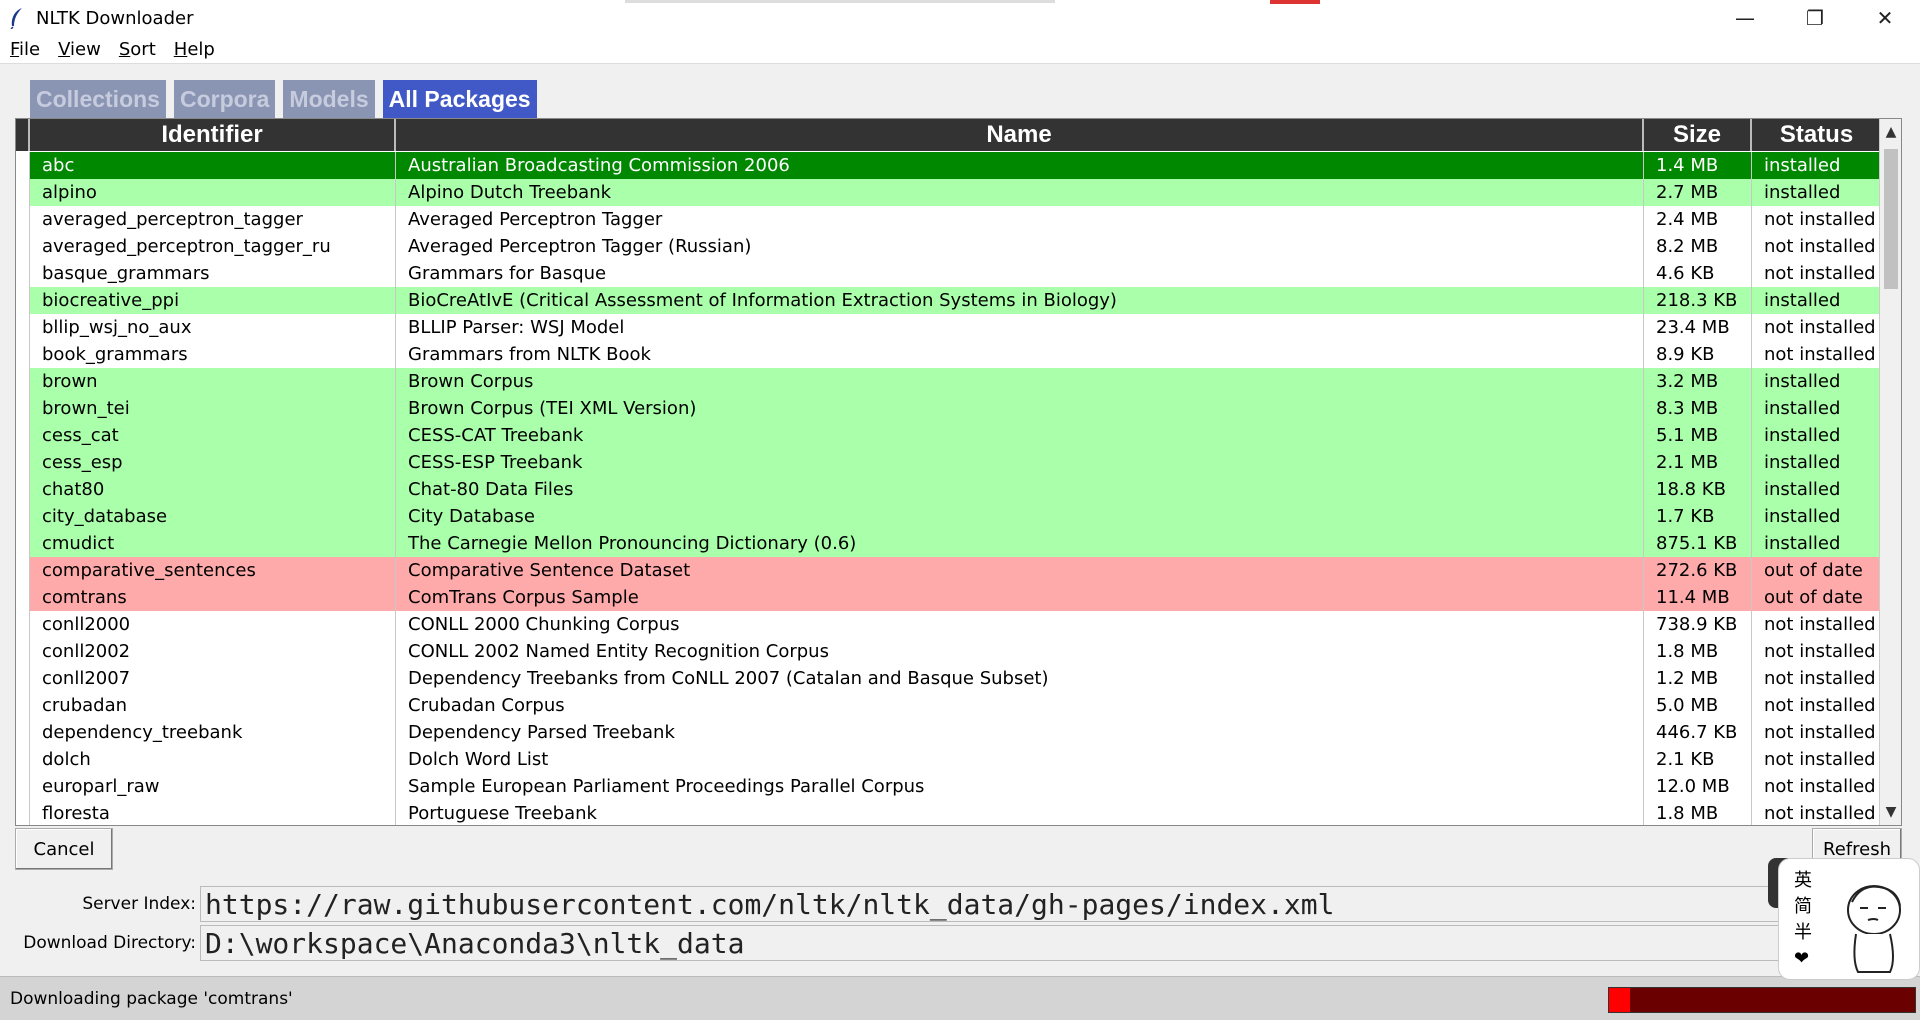  I want to click on cell-size: 446.7 KB, so click(1698, 732).